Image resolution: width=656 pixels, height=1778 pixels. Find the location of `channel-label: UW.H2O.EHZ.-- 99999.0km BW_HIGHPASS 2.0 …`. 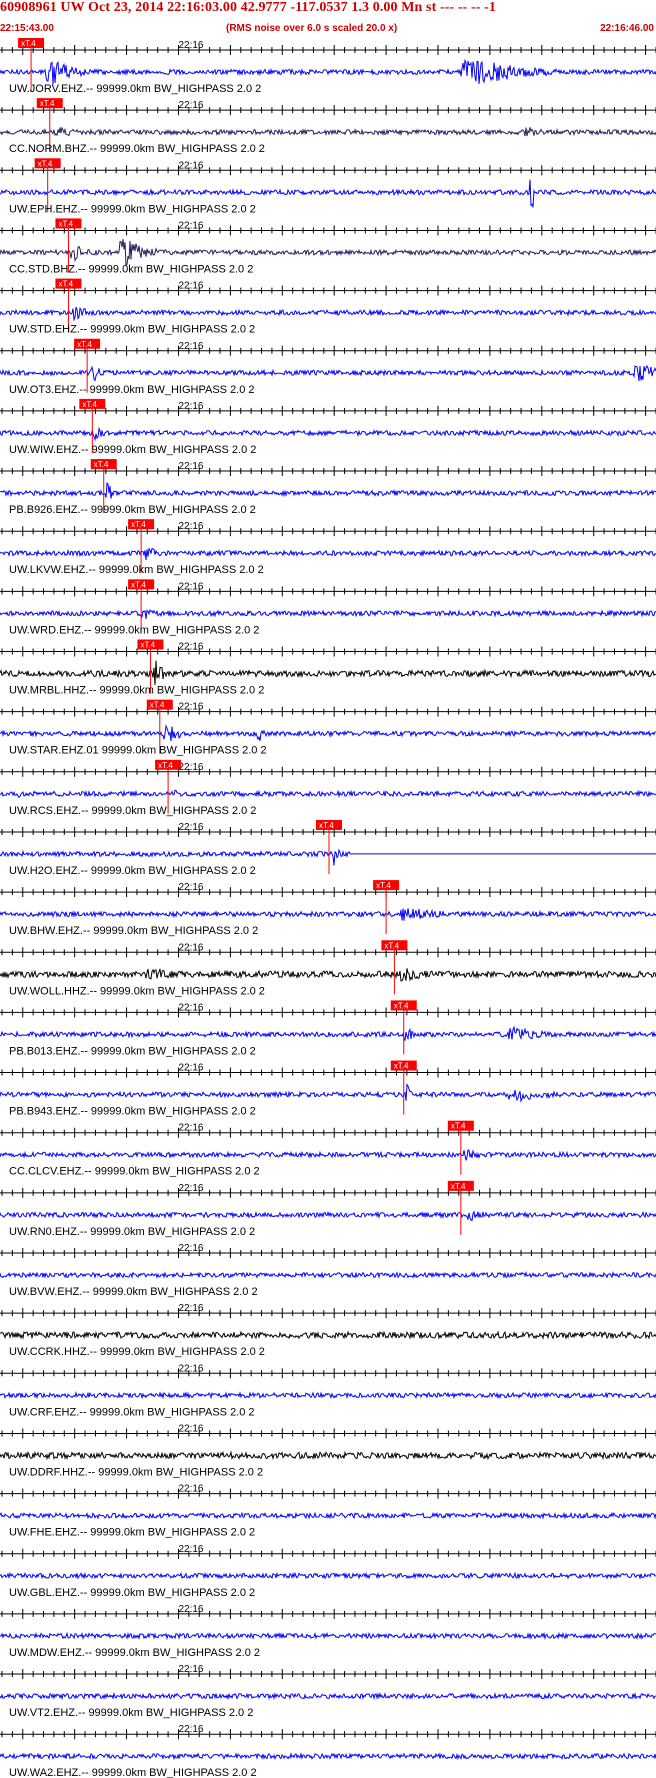

channel-label: UW.H2O.EHZ.-- 99999.0km BW_HIGHPASS 2.0 … is located at coordinates (132, 871).